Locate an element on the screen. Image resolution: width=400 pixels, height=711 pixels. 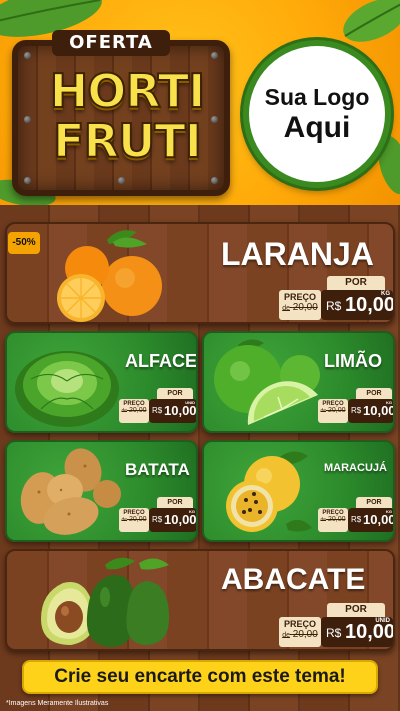
avocado-image is located at coordinates (105, 602).